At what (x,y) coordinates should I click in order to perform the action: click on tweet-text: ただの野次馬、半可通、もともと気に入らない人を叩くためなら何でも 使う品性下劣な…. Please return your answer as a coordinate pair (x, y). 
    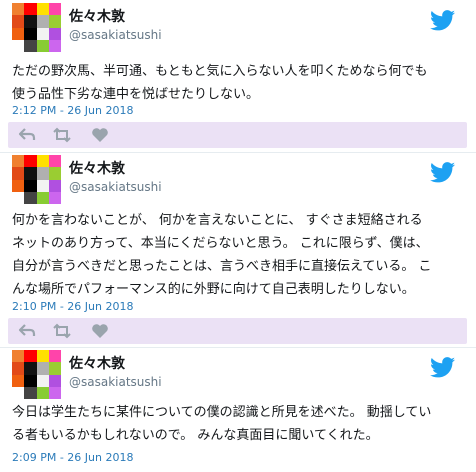
    Looking at the image, I should click on (220, 83).